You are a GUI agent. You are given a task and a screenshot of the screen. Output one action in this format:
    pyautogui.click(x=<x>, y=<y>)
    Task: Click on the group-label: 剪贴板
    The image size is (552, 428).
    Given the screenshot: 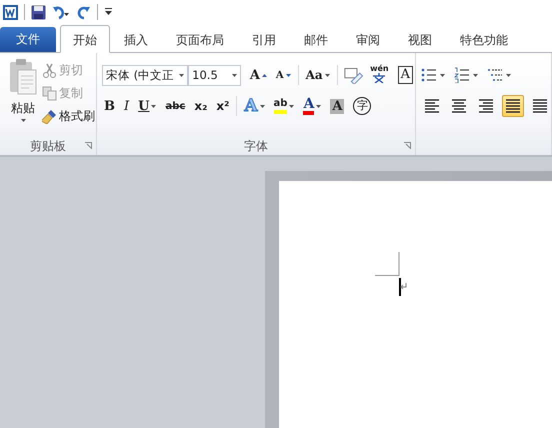 What is the action you would take?
    pyautogui.click(x=48, y=146)
    